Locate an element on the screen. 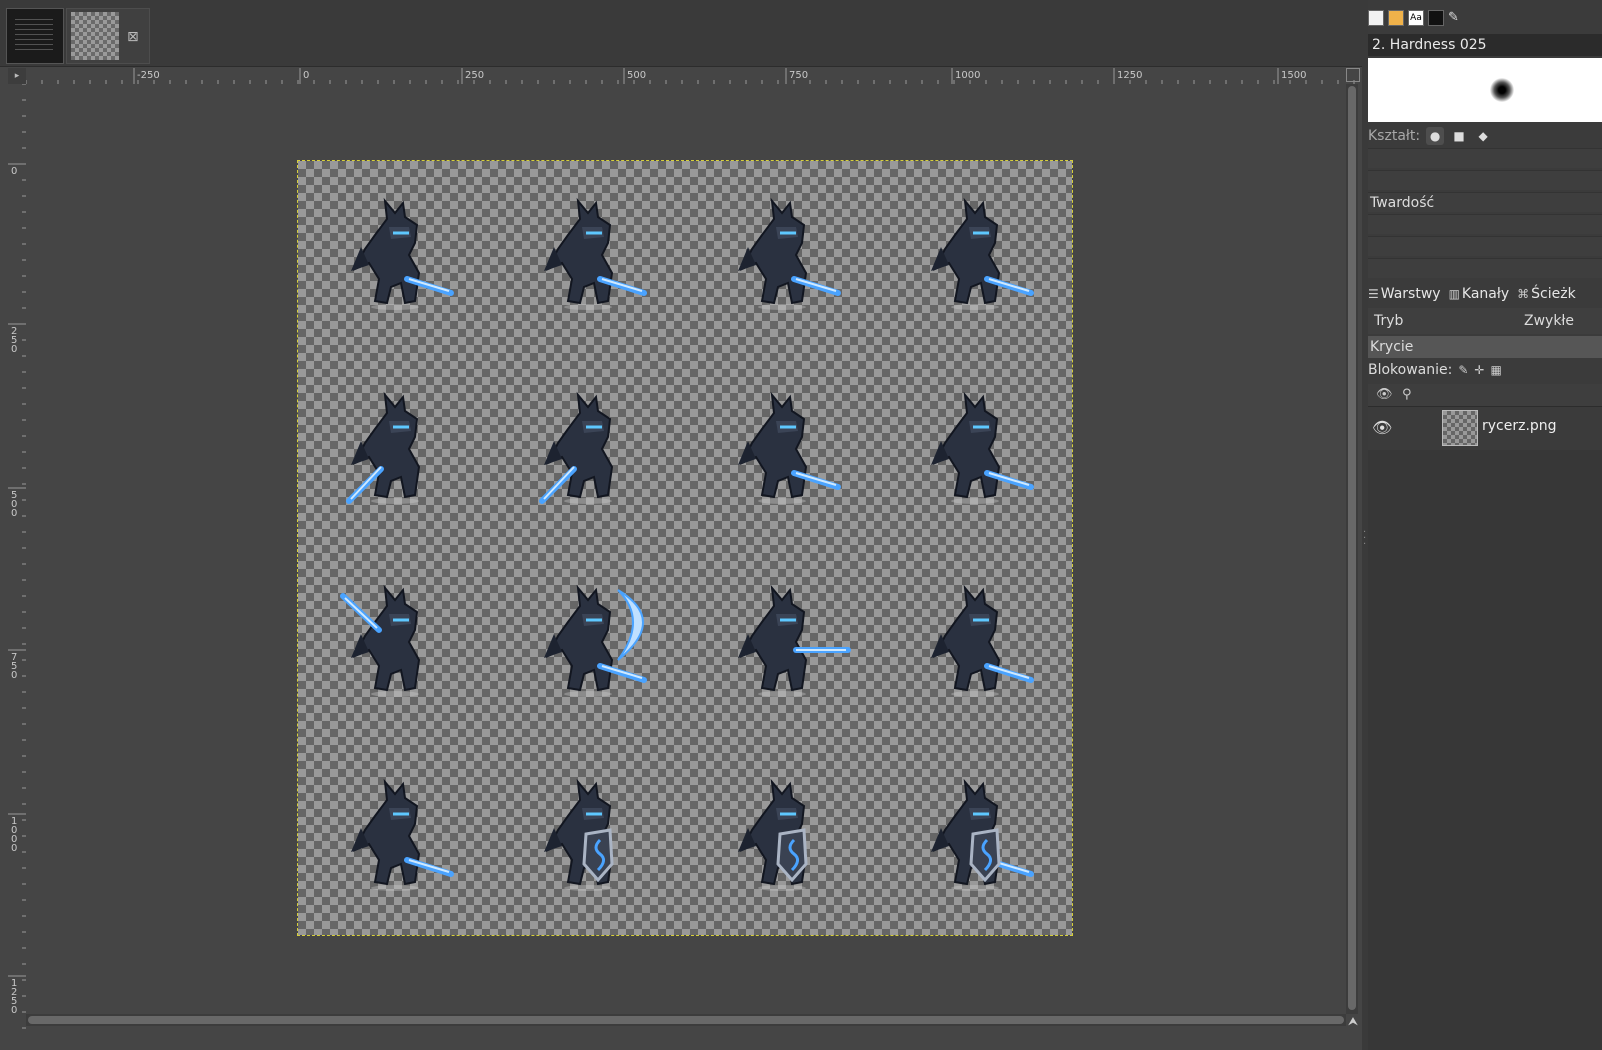 This screenshot has height=1050, width=1602. sprite-knight-jump is located at coordinates (576, 447).